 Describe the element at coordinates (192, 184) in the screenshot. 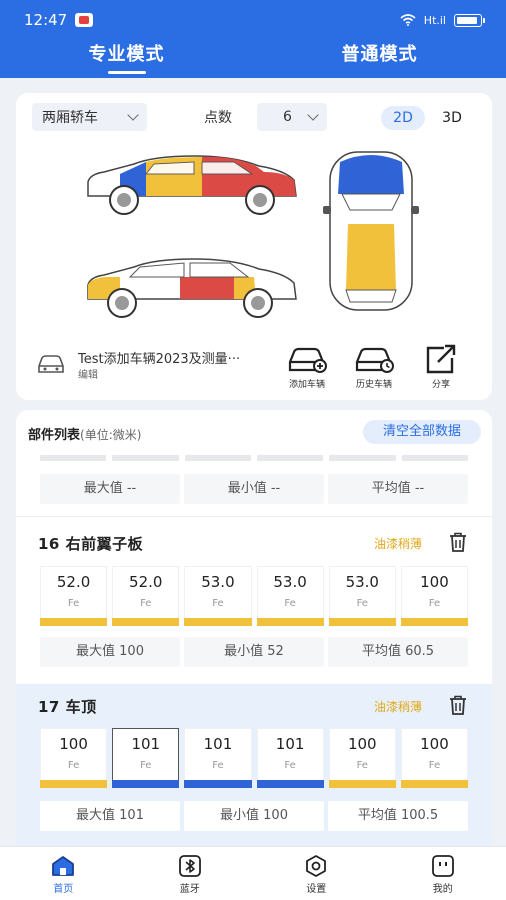

I see `car-right-side-diagram` at that location.